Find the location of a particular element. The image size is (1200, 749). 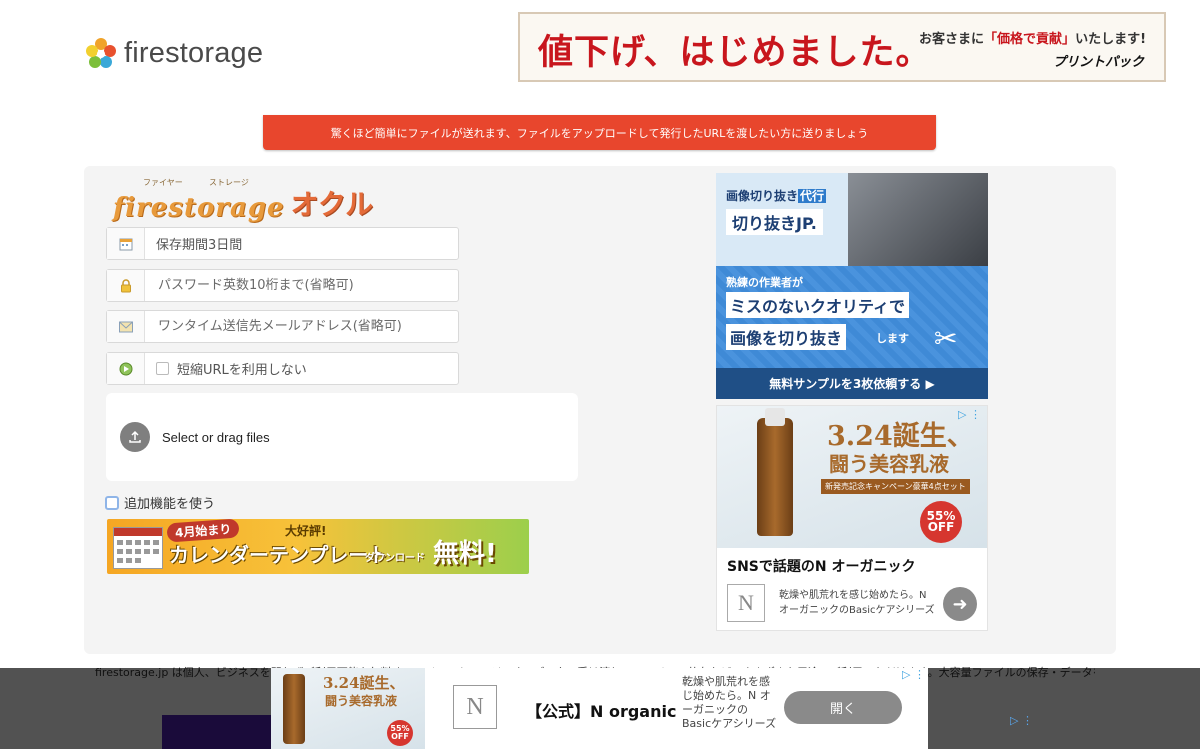

kirinuki-m1: 熟練の作業者が is located at coordinates (764, 282).